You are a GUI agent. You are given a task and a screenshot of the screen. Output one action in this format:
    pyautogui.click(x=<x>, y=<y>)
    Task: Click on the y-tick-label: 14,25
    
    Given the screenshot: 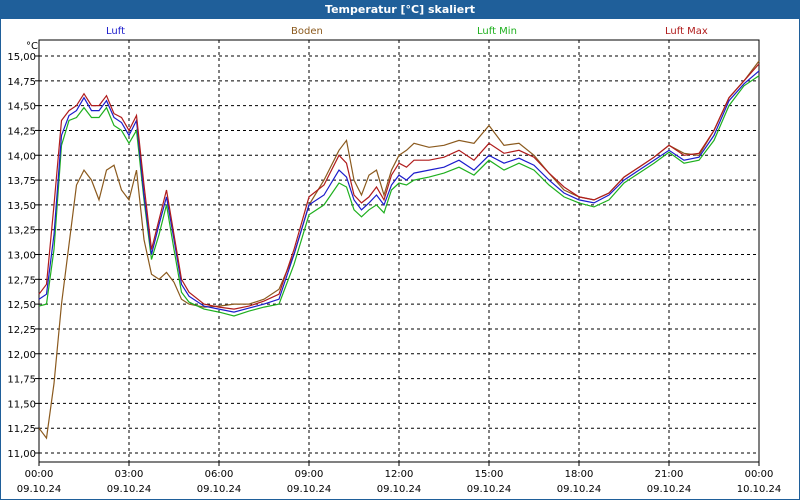 What is the action you would take?
    pyautogui.click(x=21, y=131)
    